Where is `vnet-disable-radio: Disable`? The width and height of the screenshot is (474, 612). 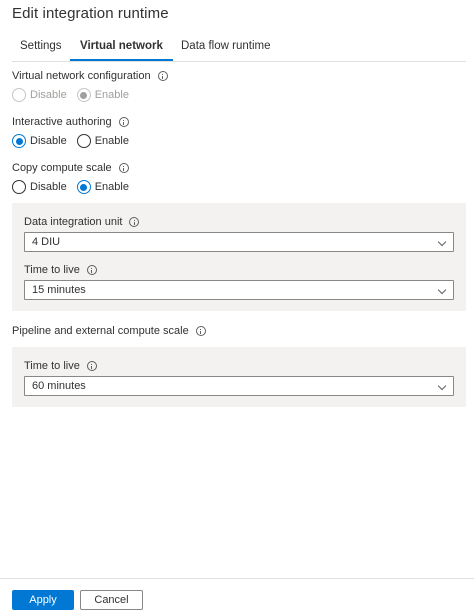 vnet-disable-radio: Disable is located at coordinates (39, 95).